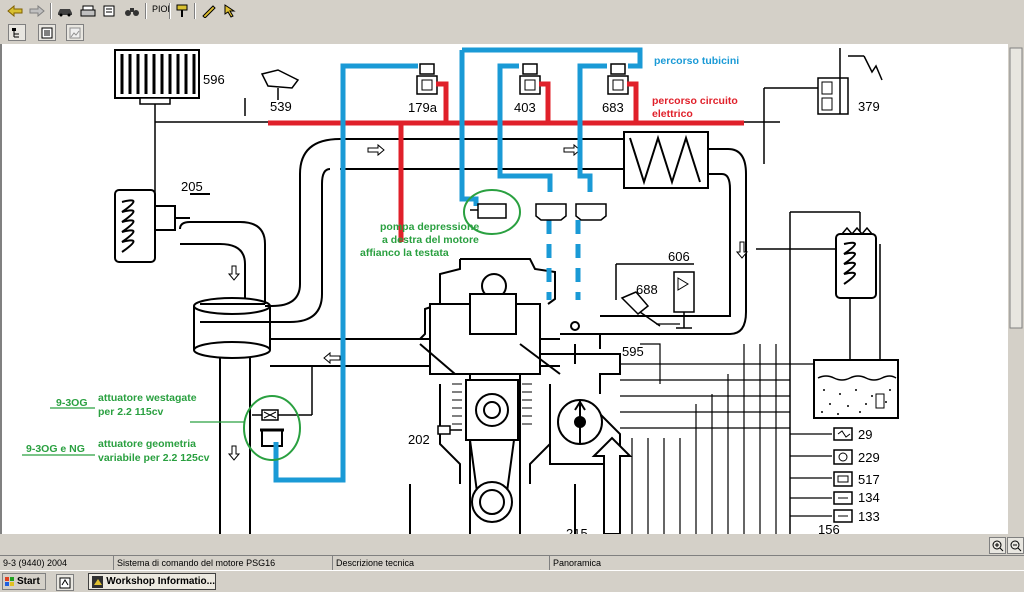 This screenshot has height=592, width=1024. What do you see at coordinates (869, 516) in the screenshot?
I see `label-133: 133` at bounding box center [869, 516].